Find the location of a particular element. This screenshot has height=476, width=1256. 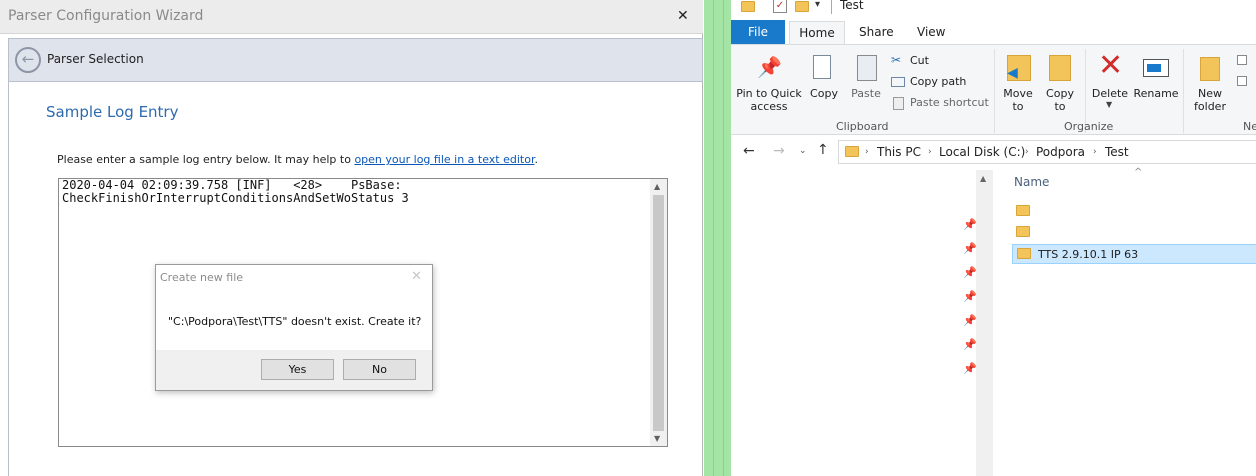

cut-button: ✂ Cut is located at coordinates (941, 61).